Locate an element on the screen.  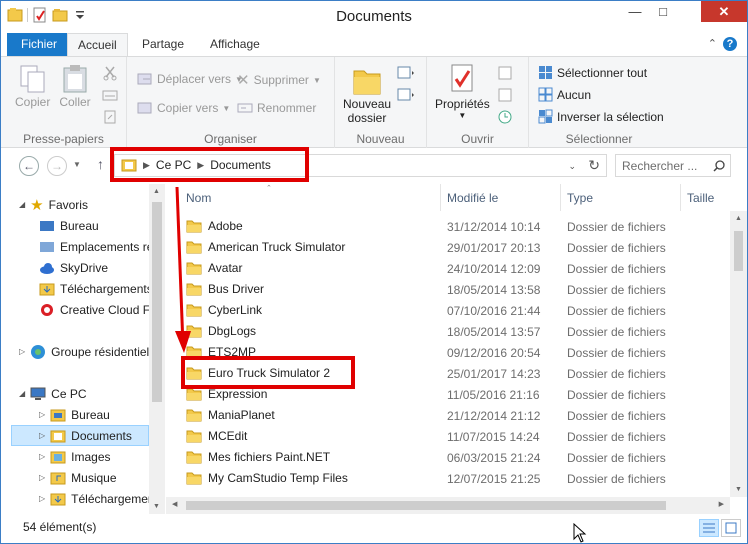
large-icons-view-icon is located at coordinates (731, 528).